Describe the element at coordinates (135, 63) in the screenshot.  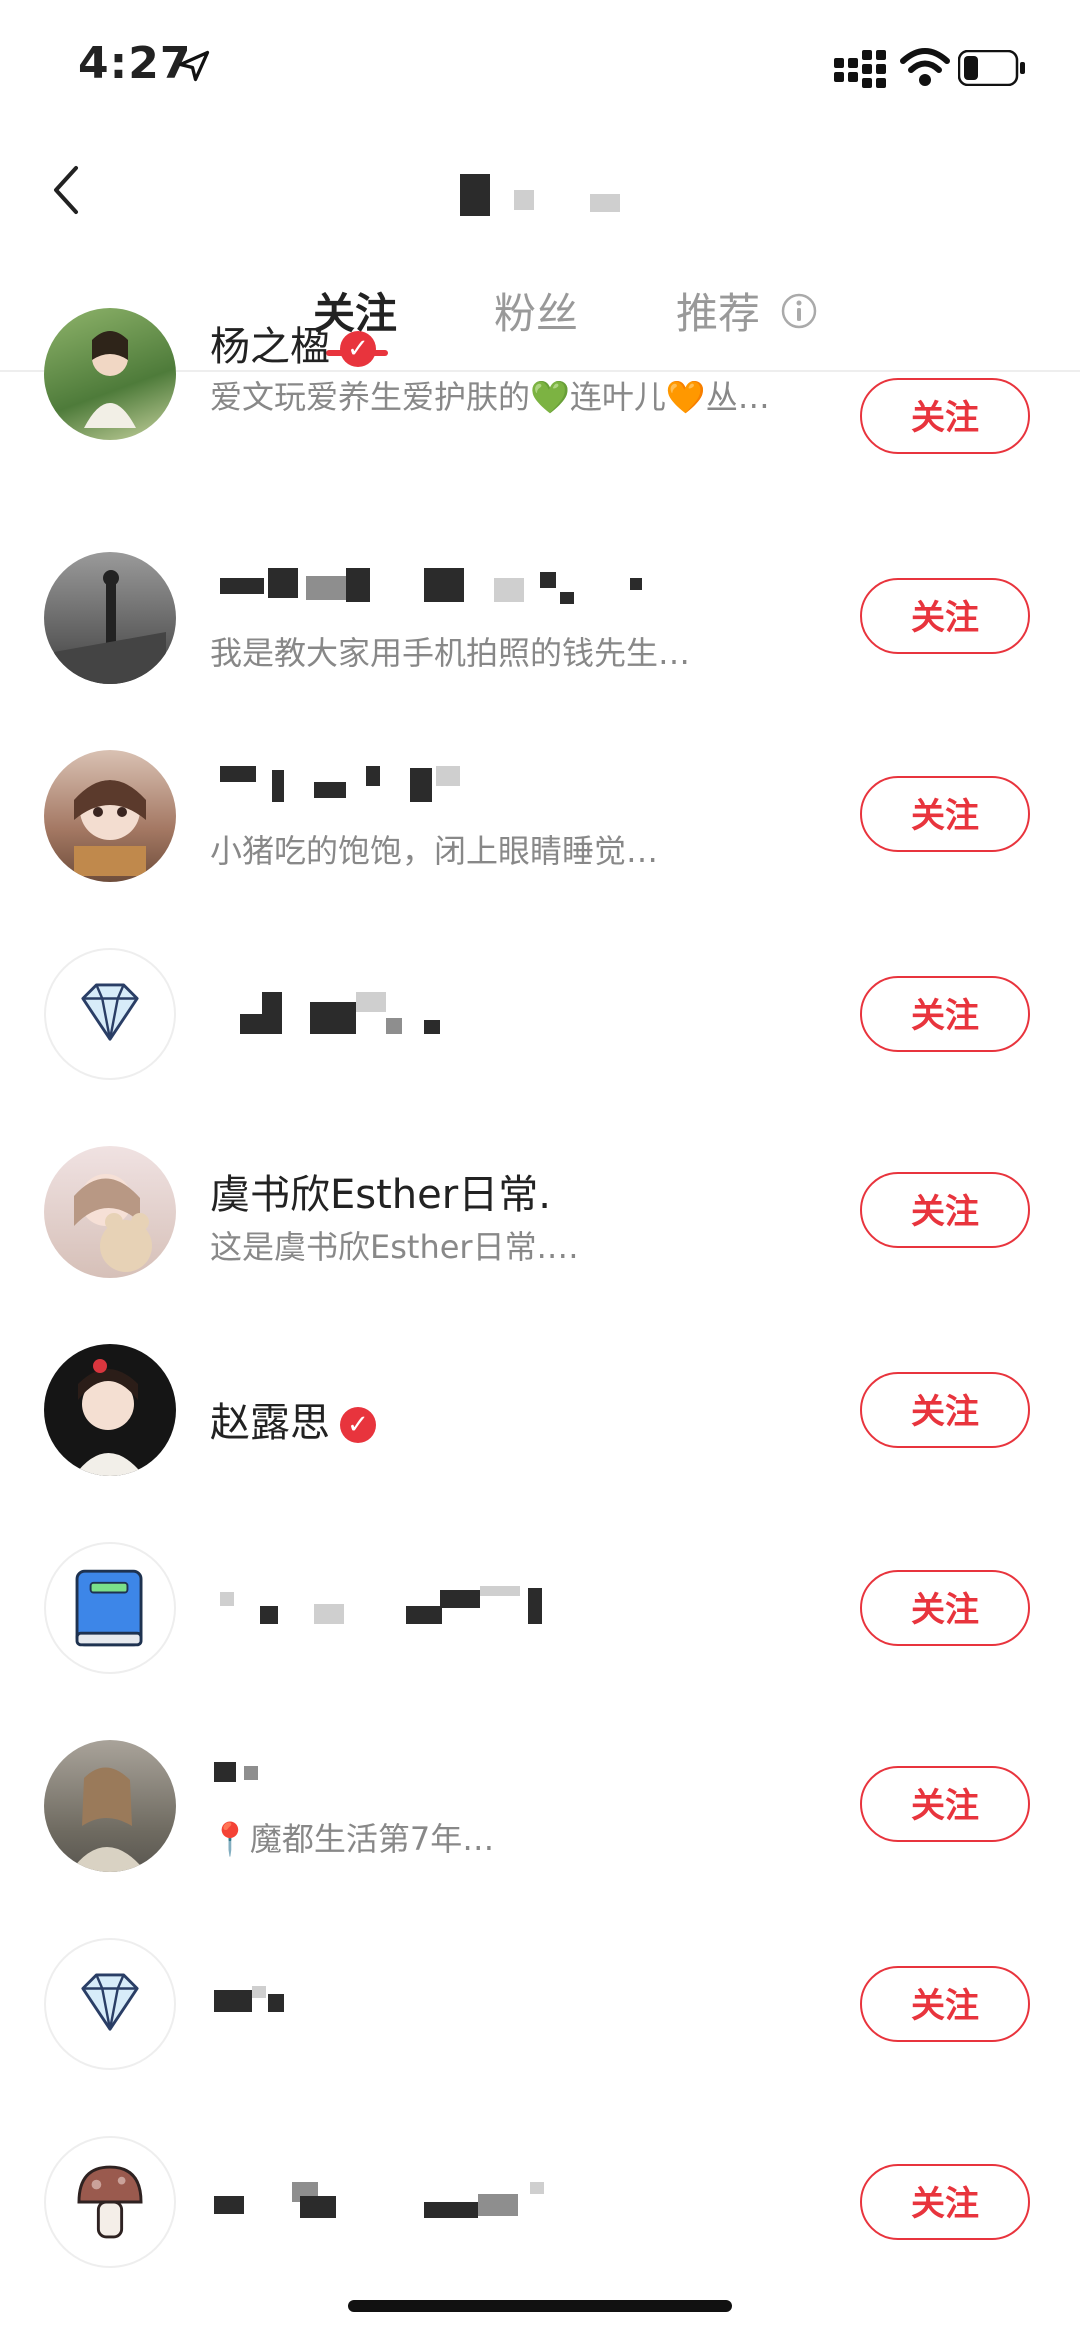
I see `status-time: 4:27` at that location.